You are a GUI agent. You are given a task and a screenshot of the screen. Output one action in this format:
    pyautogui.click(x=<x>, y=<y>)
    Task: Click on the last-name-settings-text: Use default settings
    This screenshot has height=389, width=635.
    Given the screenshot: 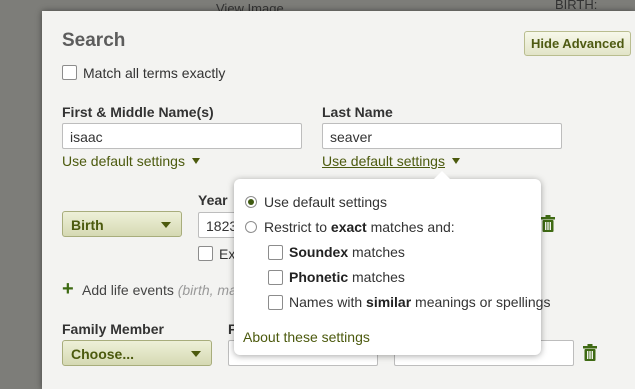 What is the action you would take?
    pyautogui.click(x=383, y=161)
    